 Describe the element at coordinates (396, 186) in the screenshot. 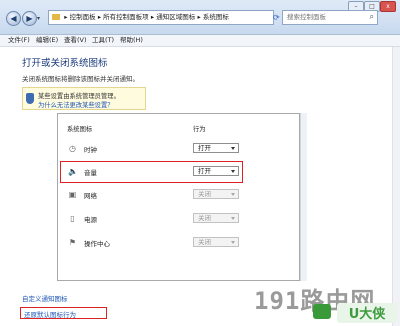

I see `window-scrollbar` at that location.